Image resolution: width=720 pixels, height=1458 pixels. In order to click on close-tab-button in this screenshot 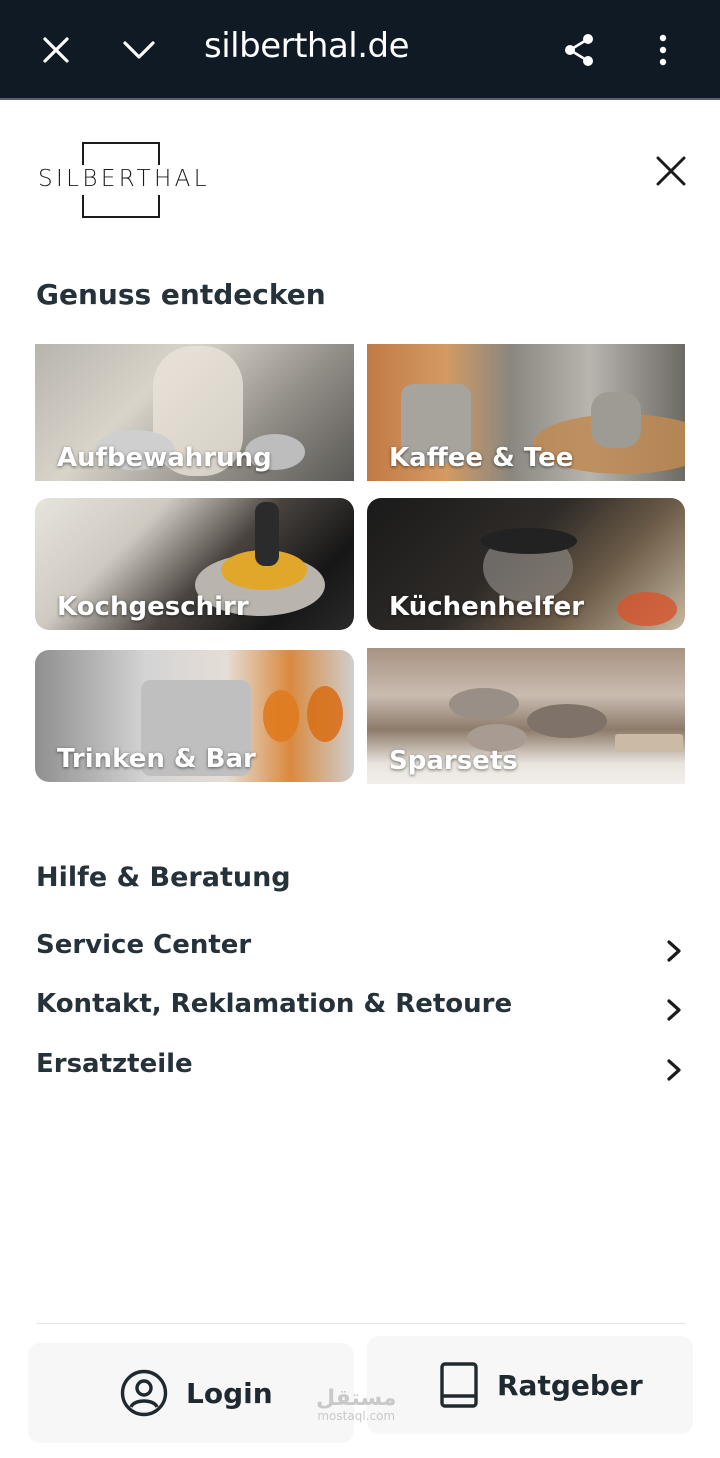, I will do `click(56, 50)`.